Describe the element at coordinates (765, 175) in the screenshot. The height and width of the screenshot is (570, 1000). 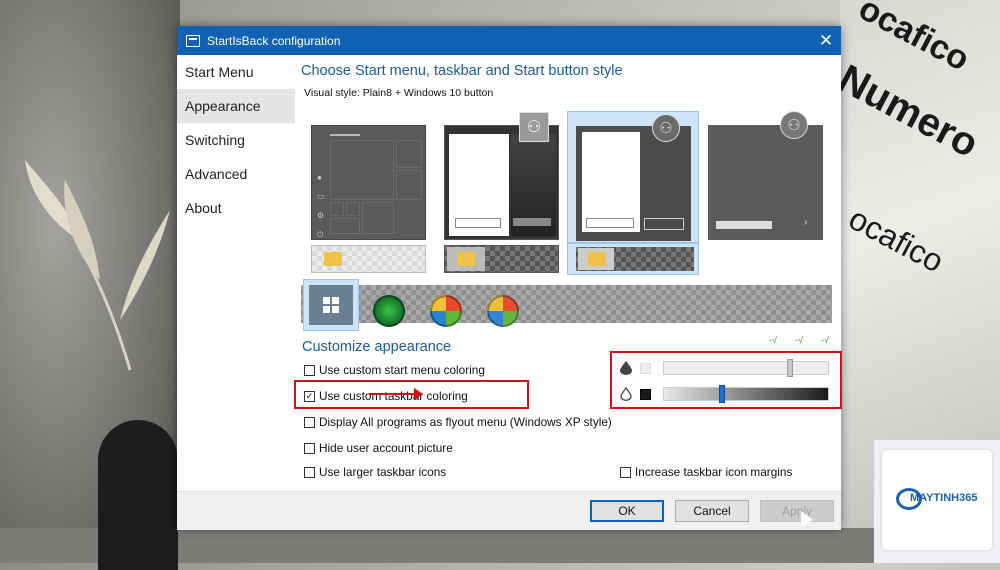
I see `style-tile-windows8: ⚇ ›` at that location.